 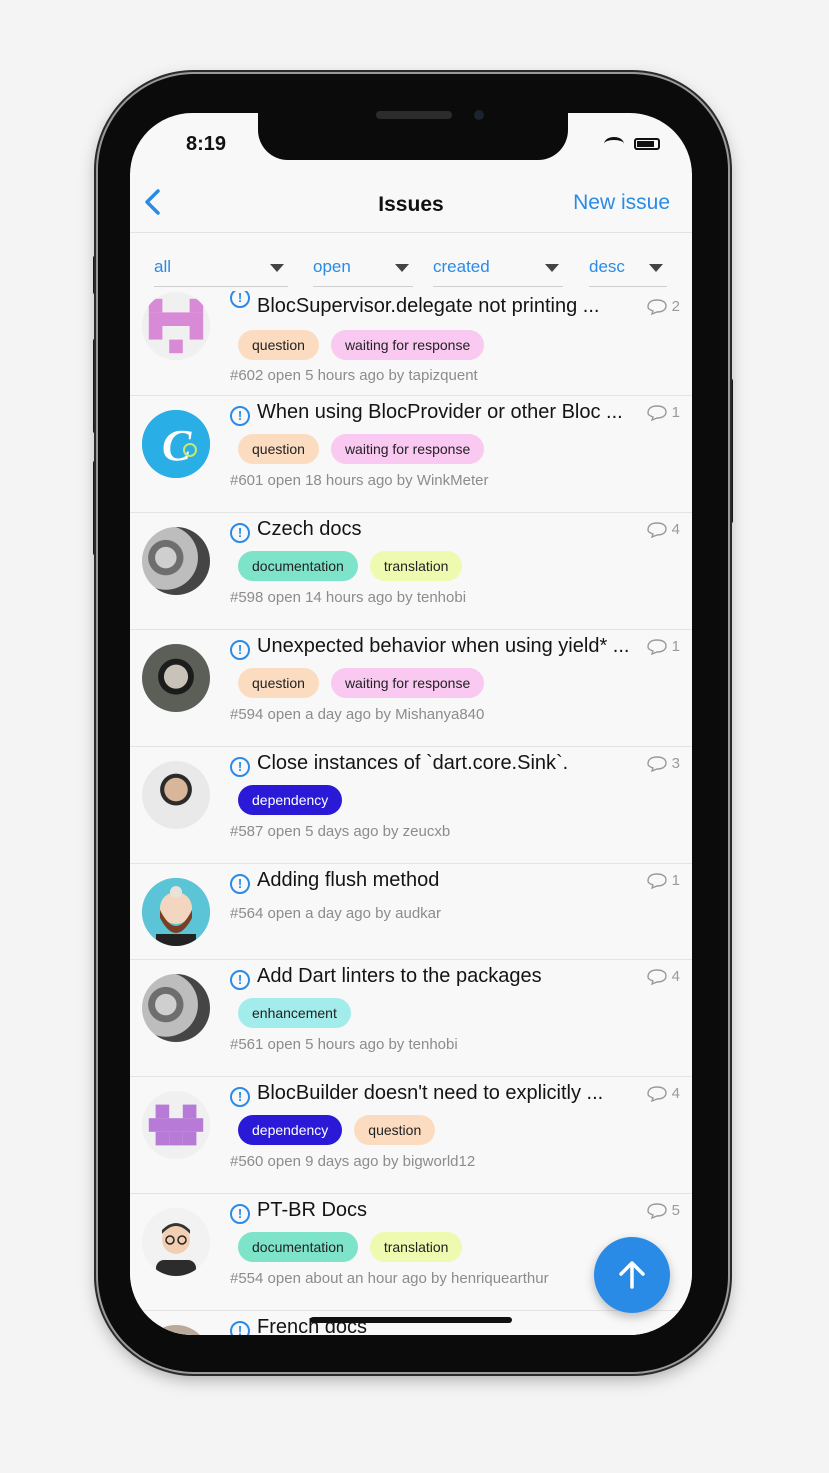 I want to click on label-enhancement: enhancement, so click(x=294, y=1013).